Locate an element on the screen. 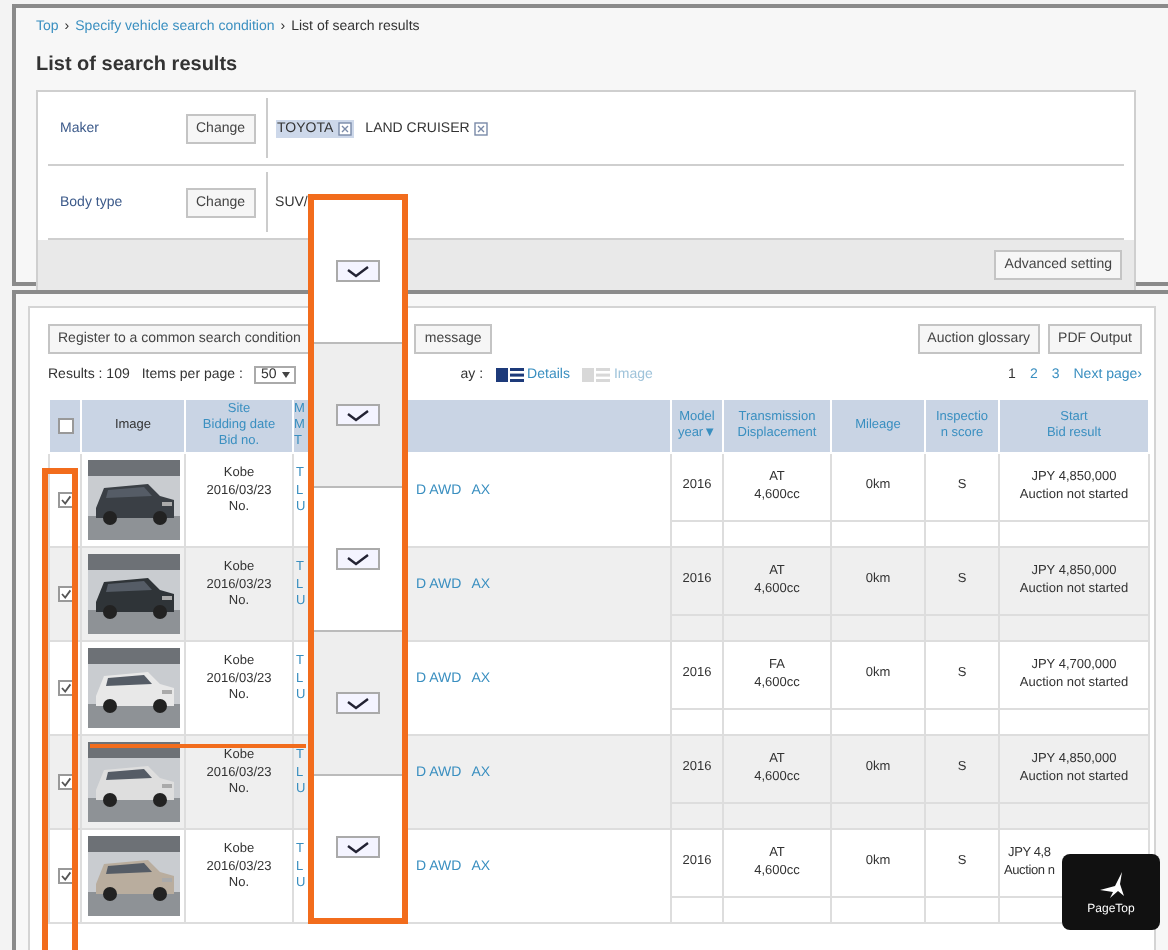 This screenshot has height=950, width=1168. page-title: List of search results is located at coordinates (137, 65).